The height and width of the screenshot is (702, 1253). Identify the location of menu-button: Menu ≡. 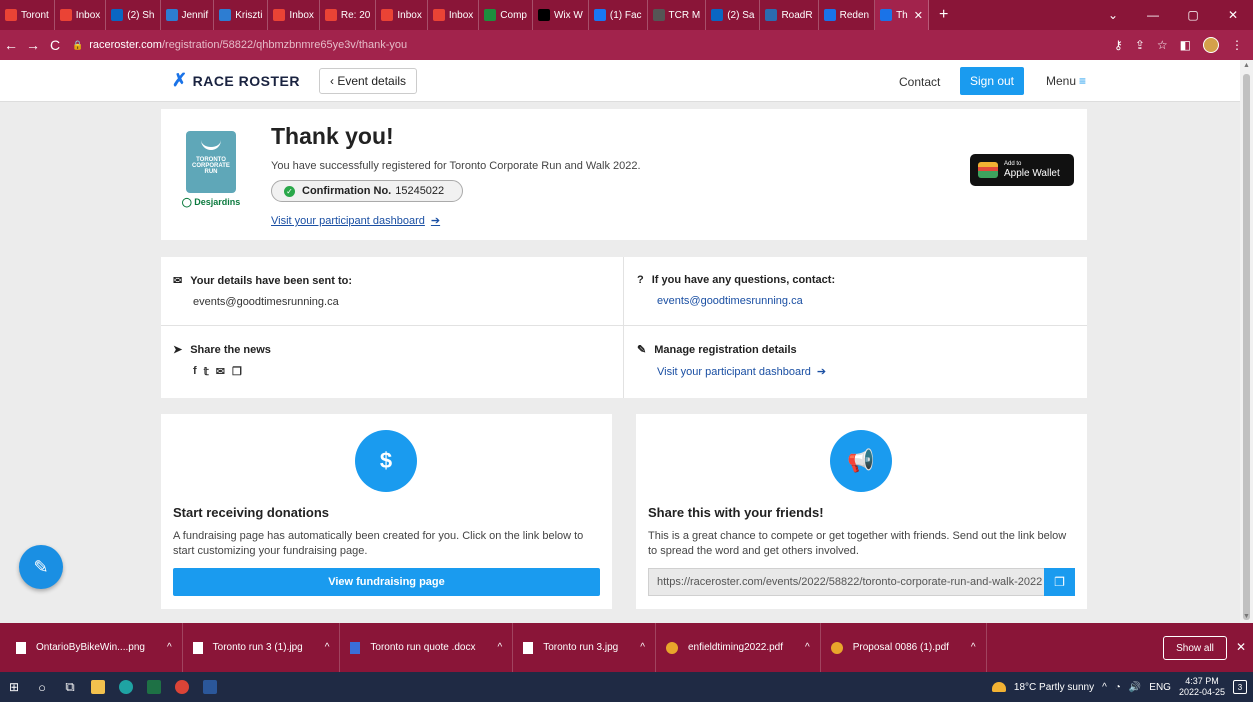
(1066, 81).